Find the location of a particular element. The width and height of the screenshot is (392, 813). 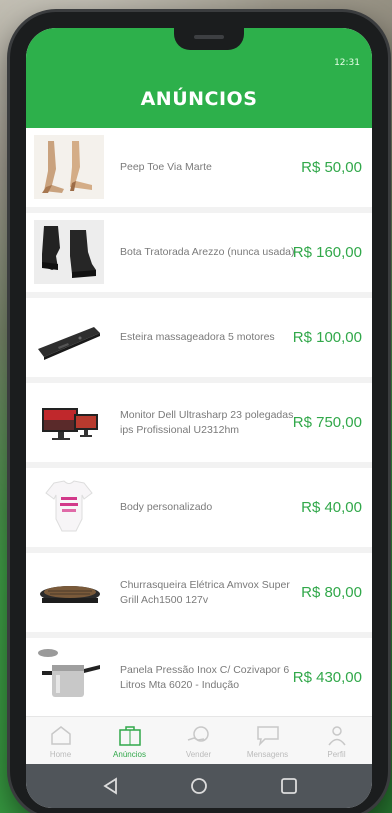

tab-vender: Vender is located at coordinates (198, 741).